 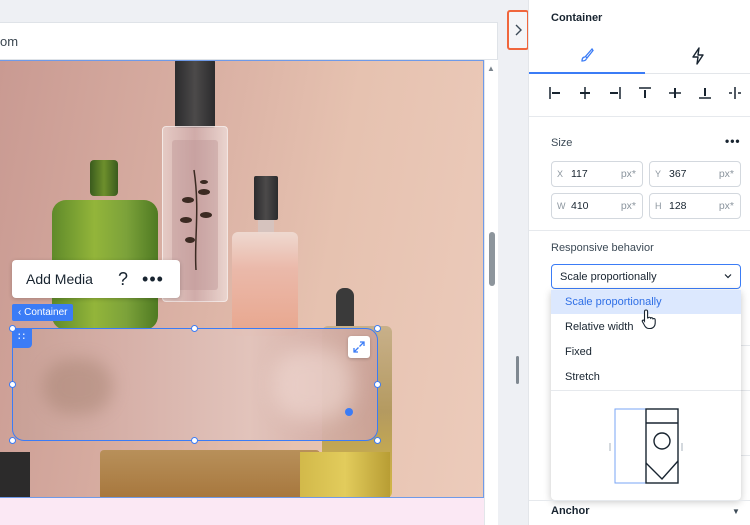 I want to click on more-actions-button: •••, so click(x=153, y=279).